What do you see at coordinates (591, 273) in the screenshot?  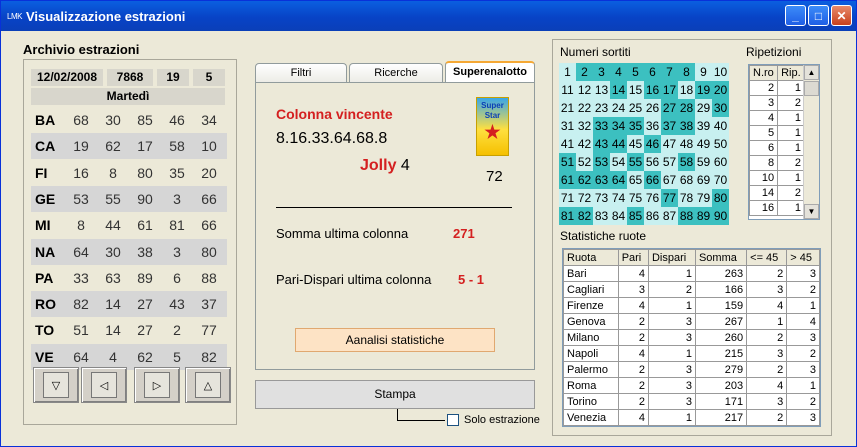 I see `table-cell: Bari` at bounding box center [591, 273].